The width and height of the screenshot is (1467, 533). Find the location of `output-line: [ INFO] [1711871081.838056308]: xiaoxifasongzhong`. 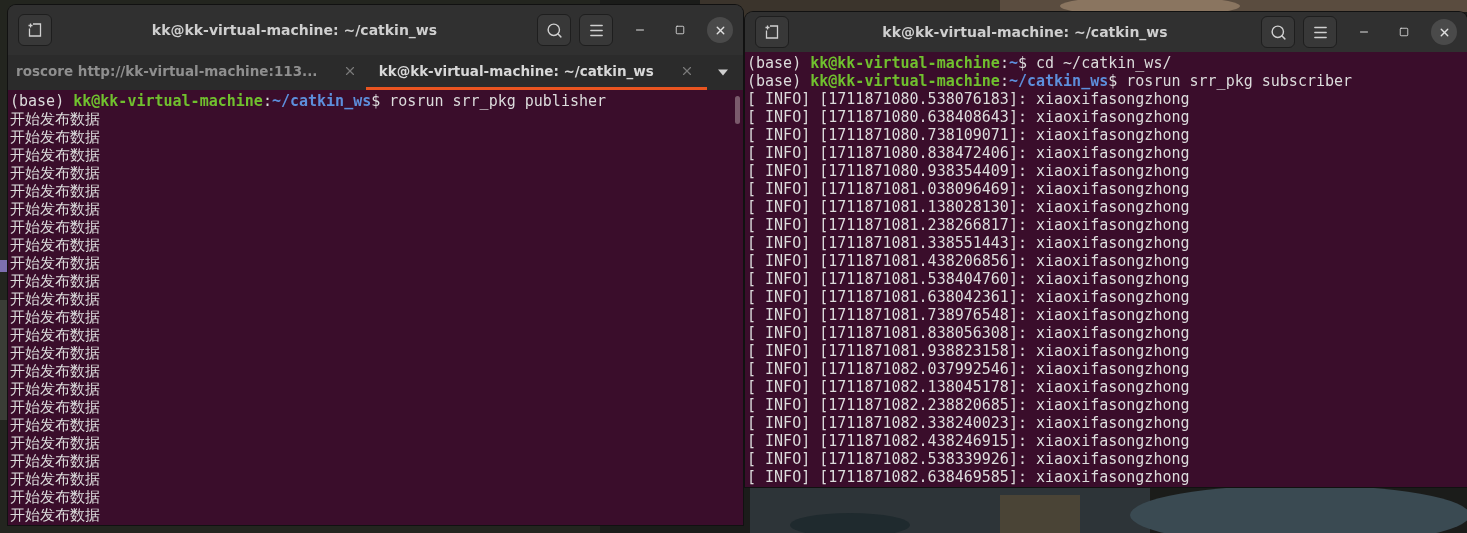

output-line: [ INFO] [1711871081.838056308]: xiaoxifasongzhong is located at coordinates (968, 333).